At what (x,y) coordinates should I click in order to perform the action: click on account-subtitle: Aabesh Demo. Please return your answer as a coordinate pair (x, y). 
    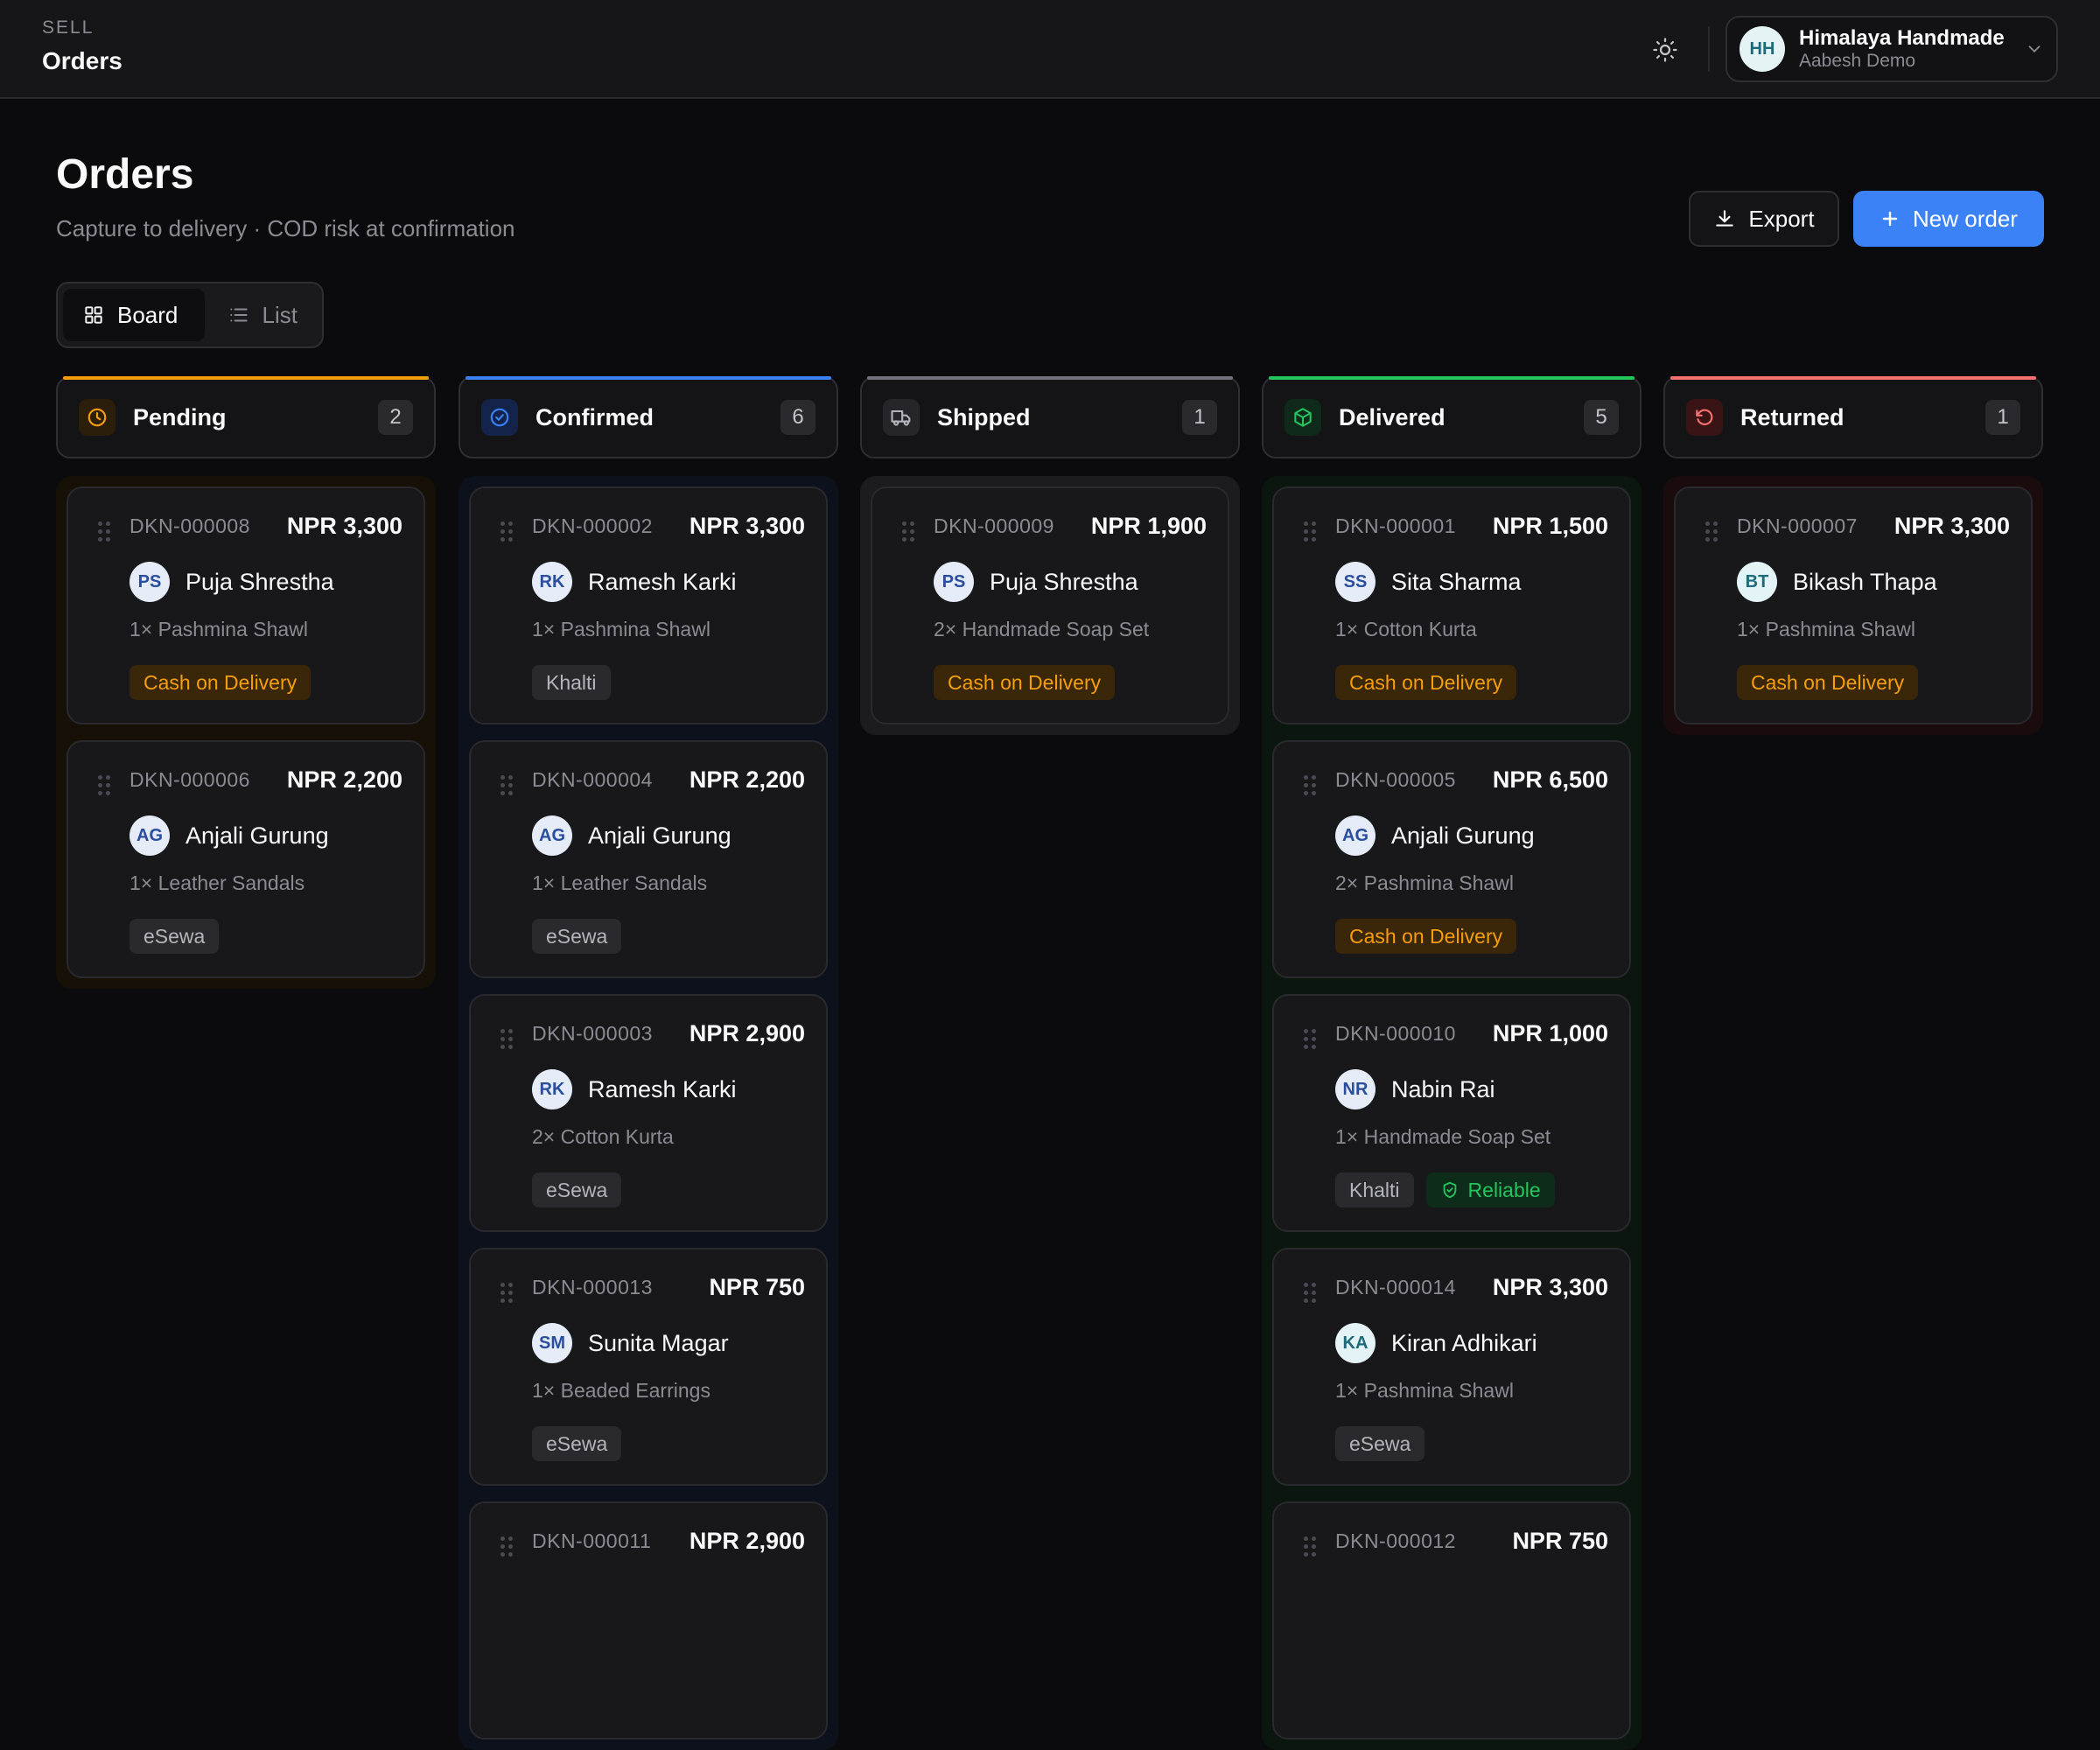
    Looking at the image, I should click on (1857, 61).